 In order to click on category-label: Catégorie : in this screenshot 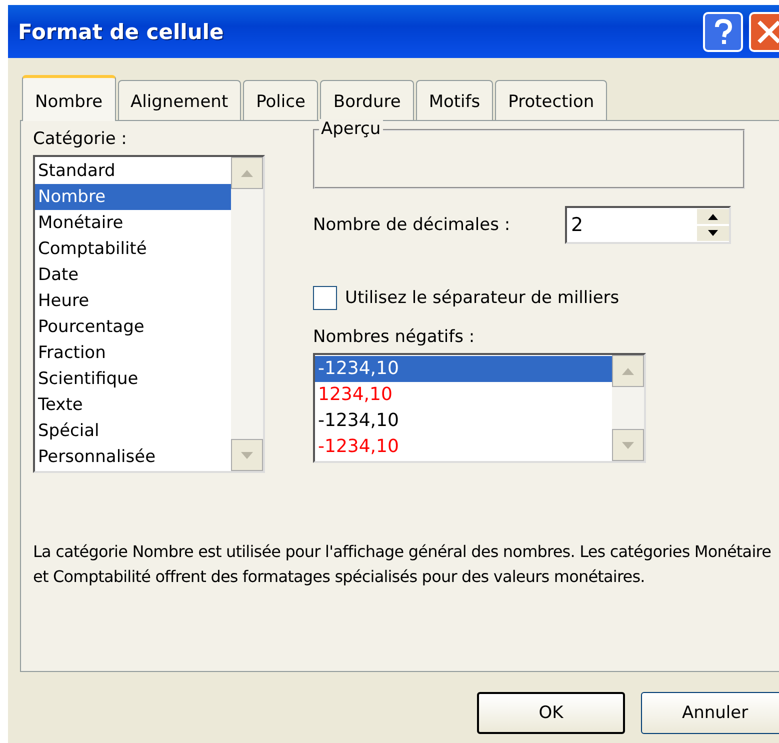, I will do `click(80, 140)`.